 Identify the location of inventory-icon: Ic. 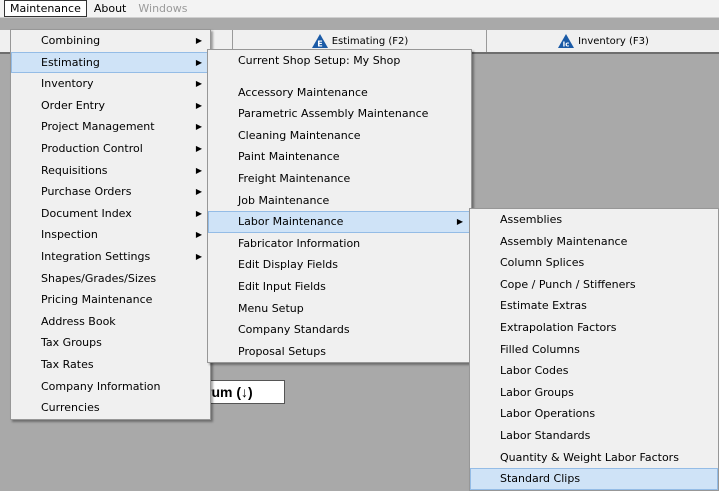
(566, 41).